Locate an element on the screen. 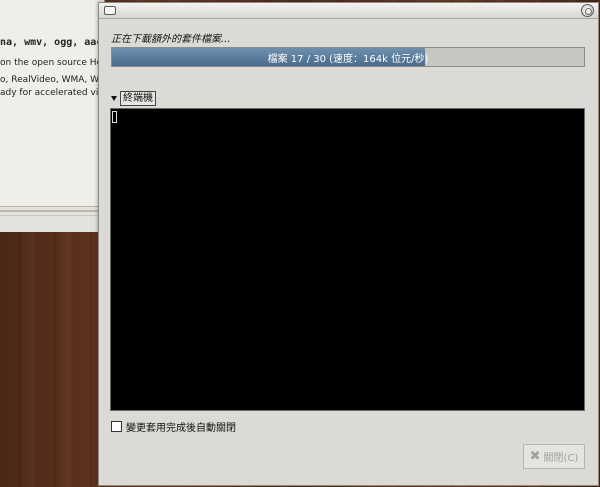  window-menu-icon is located at coordinates (110, 10).